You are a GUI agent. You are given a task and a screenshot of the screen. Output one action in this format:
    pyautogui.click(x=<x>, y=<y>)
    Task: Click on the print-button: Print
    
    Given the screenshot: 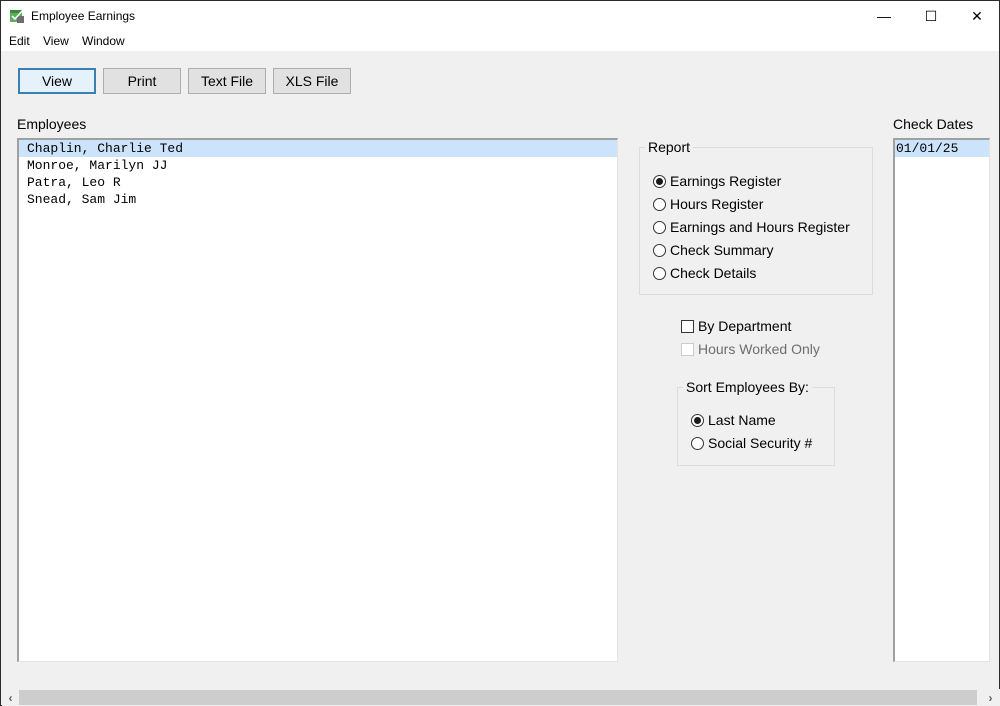 What is the action you would take?
    pyautogui.click(x=142, y=81)
    